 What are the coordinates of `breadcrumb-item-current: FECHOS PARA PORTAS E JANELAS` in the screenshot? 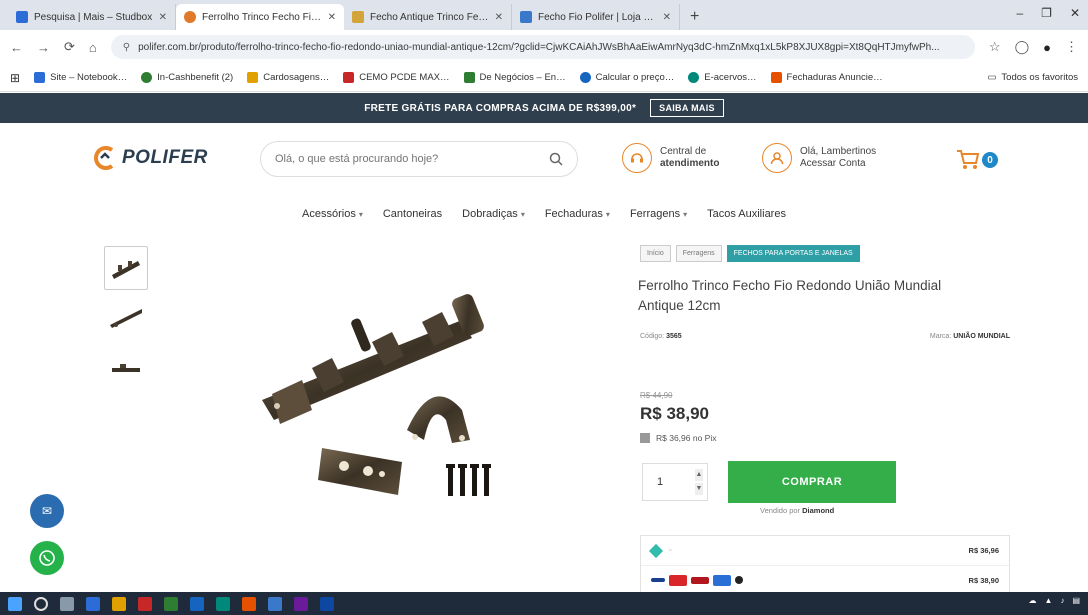 It's located at (793, 253).